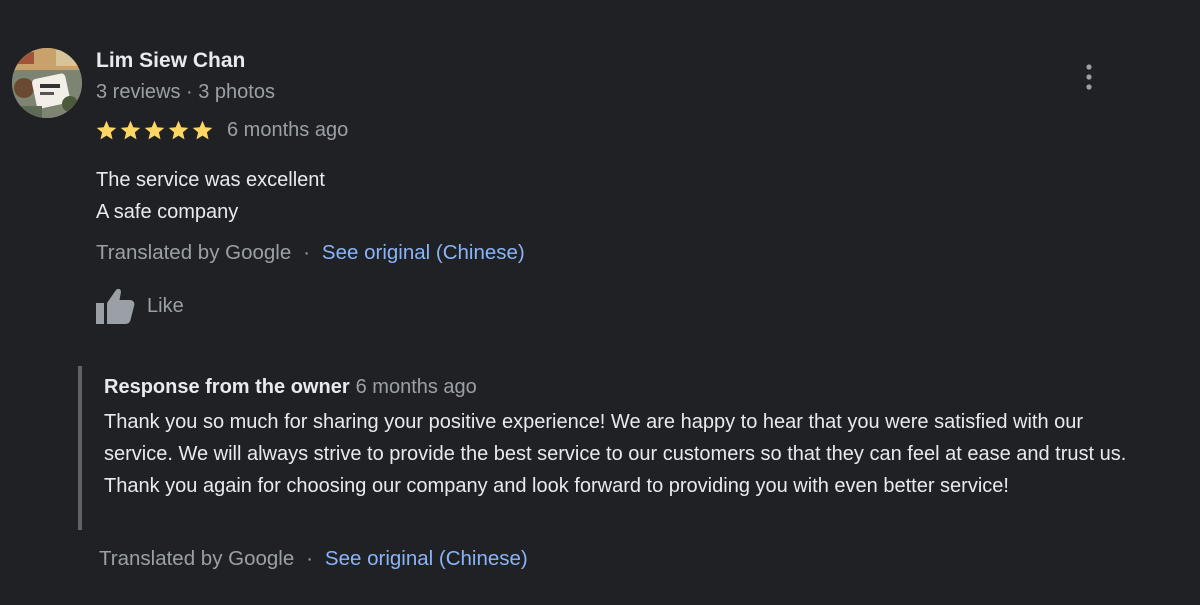 The width and height of the screenshot is (1200, 605). Describe the element at coordinates (210, 180) in the screenshot. I see `review-text-line: The service was excellent` at that location.